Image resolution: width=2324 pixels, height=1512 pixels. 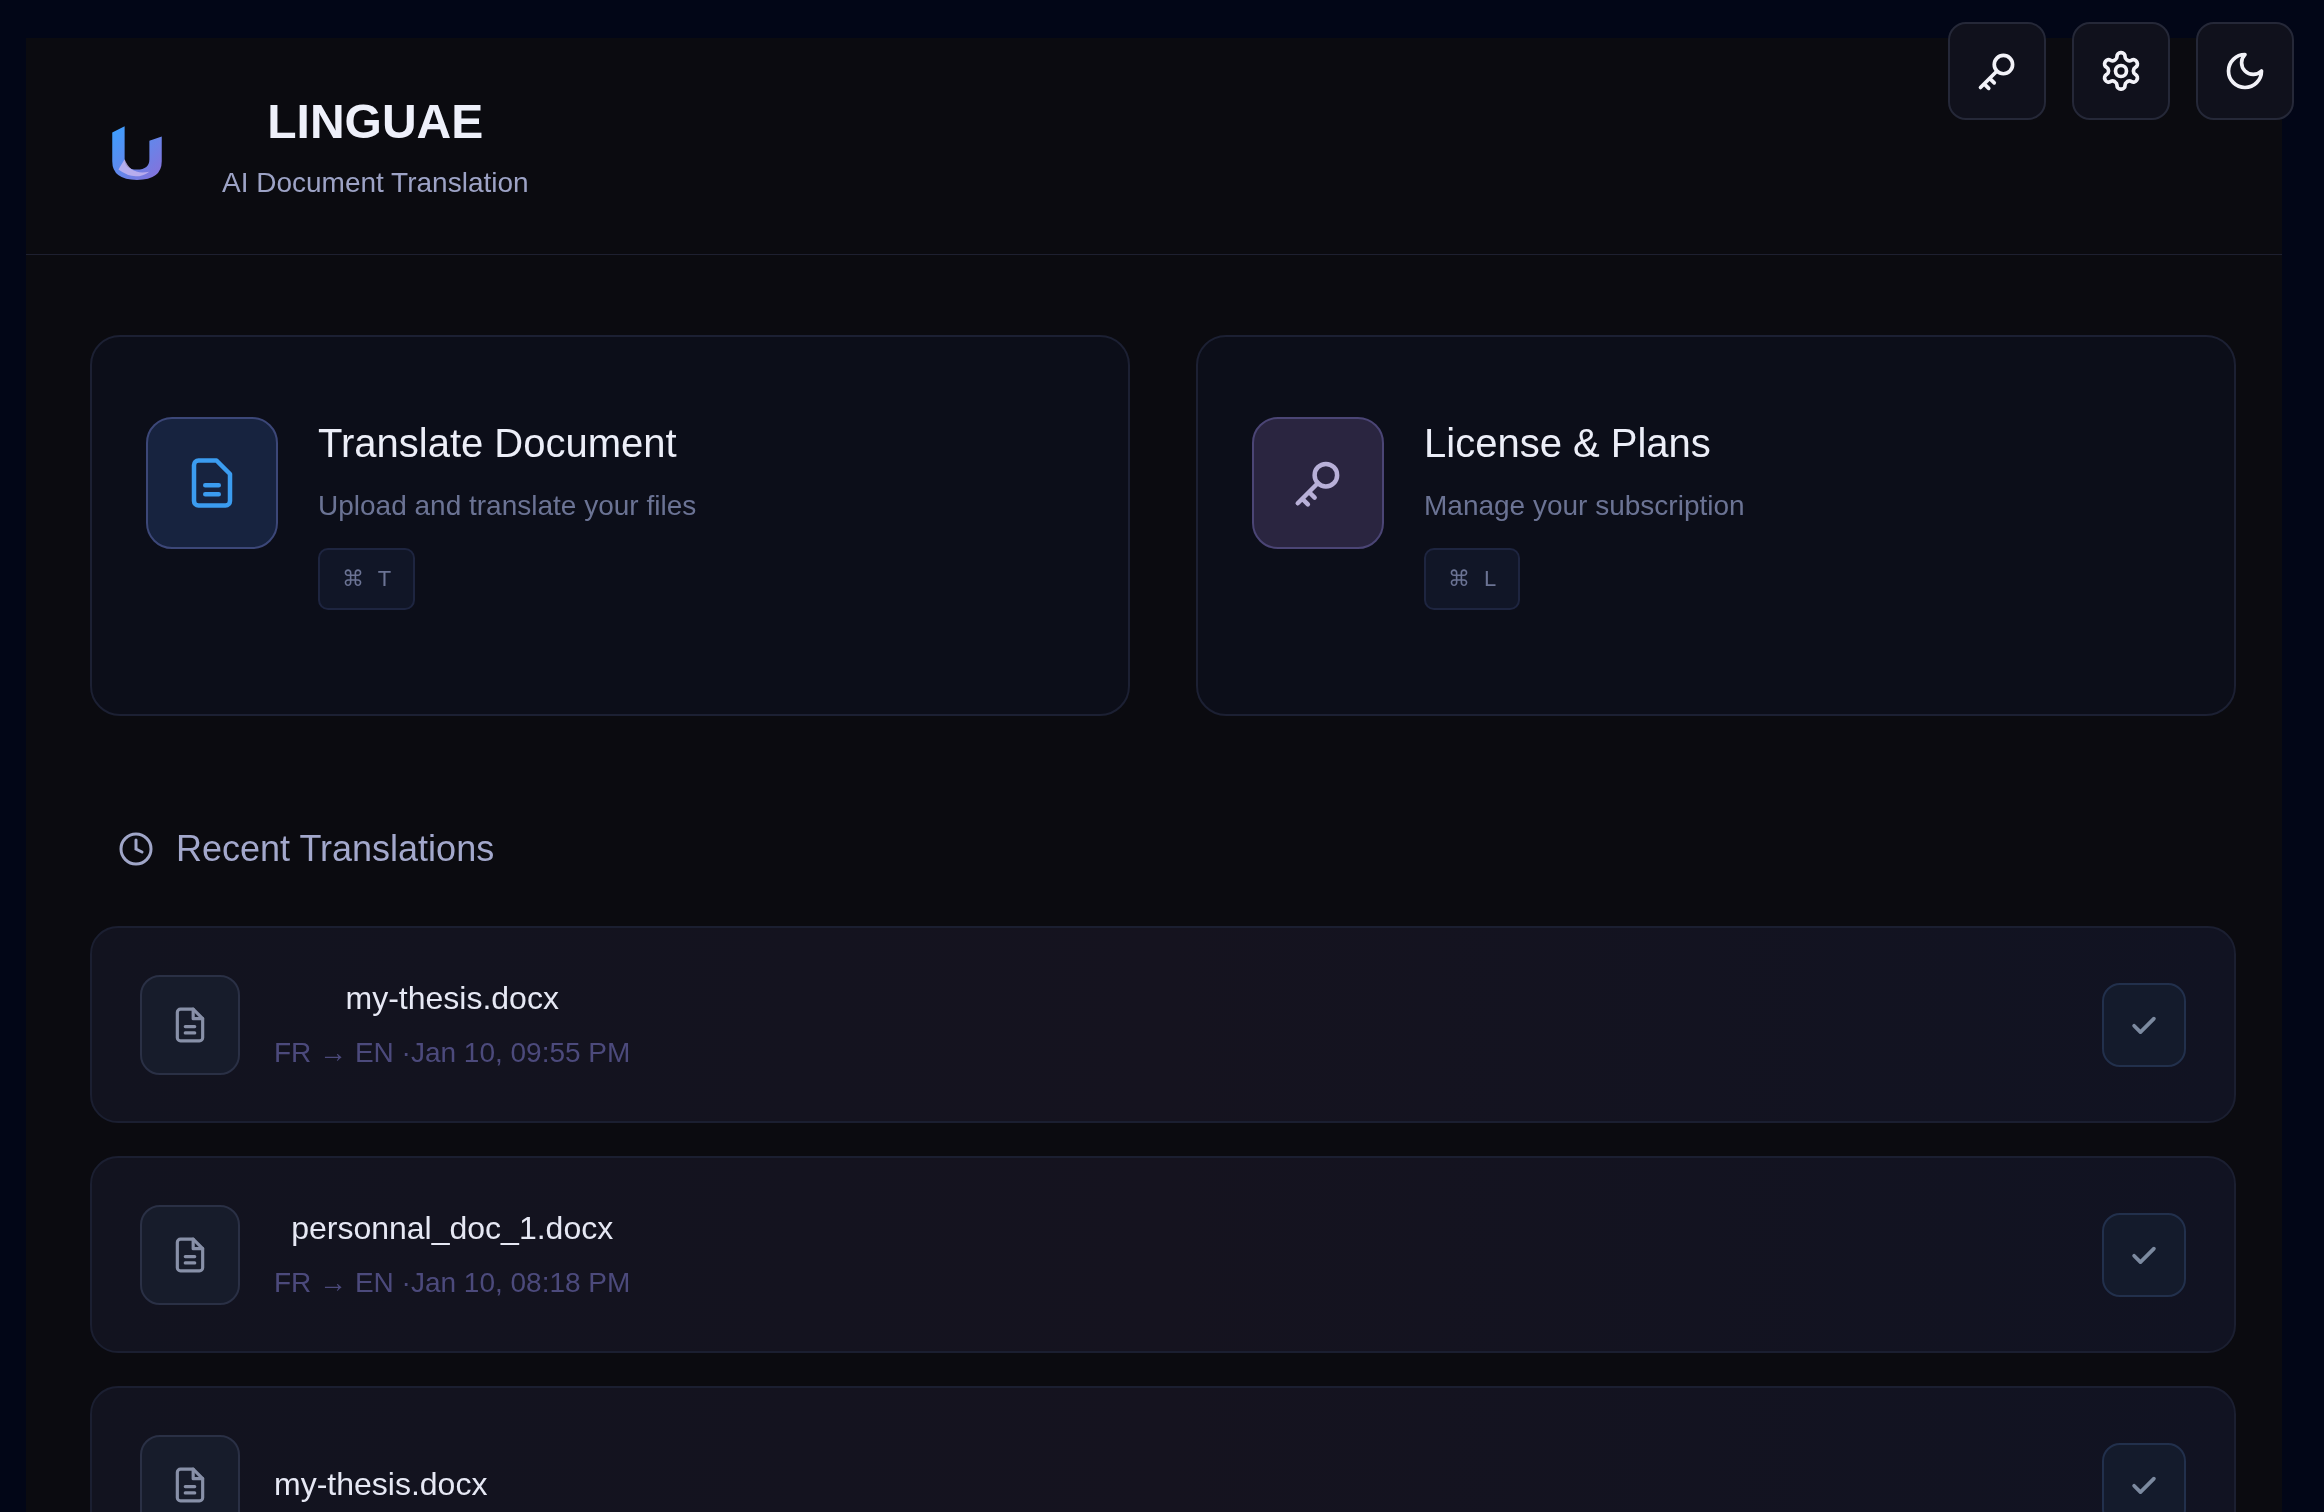 What do you see at coordinates (375, 121) in the screenshot?
I see `app-title: LINGUAE` at bounding box center [375, 121].